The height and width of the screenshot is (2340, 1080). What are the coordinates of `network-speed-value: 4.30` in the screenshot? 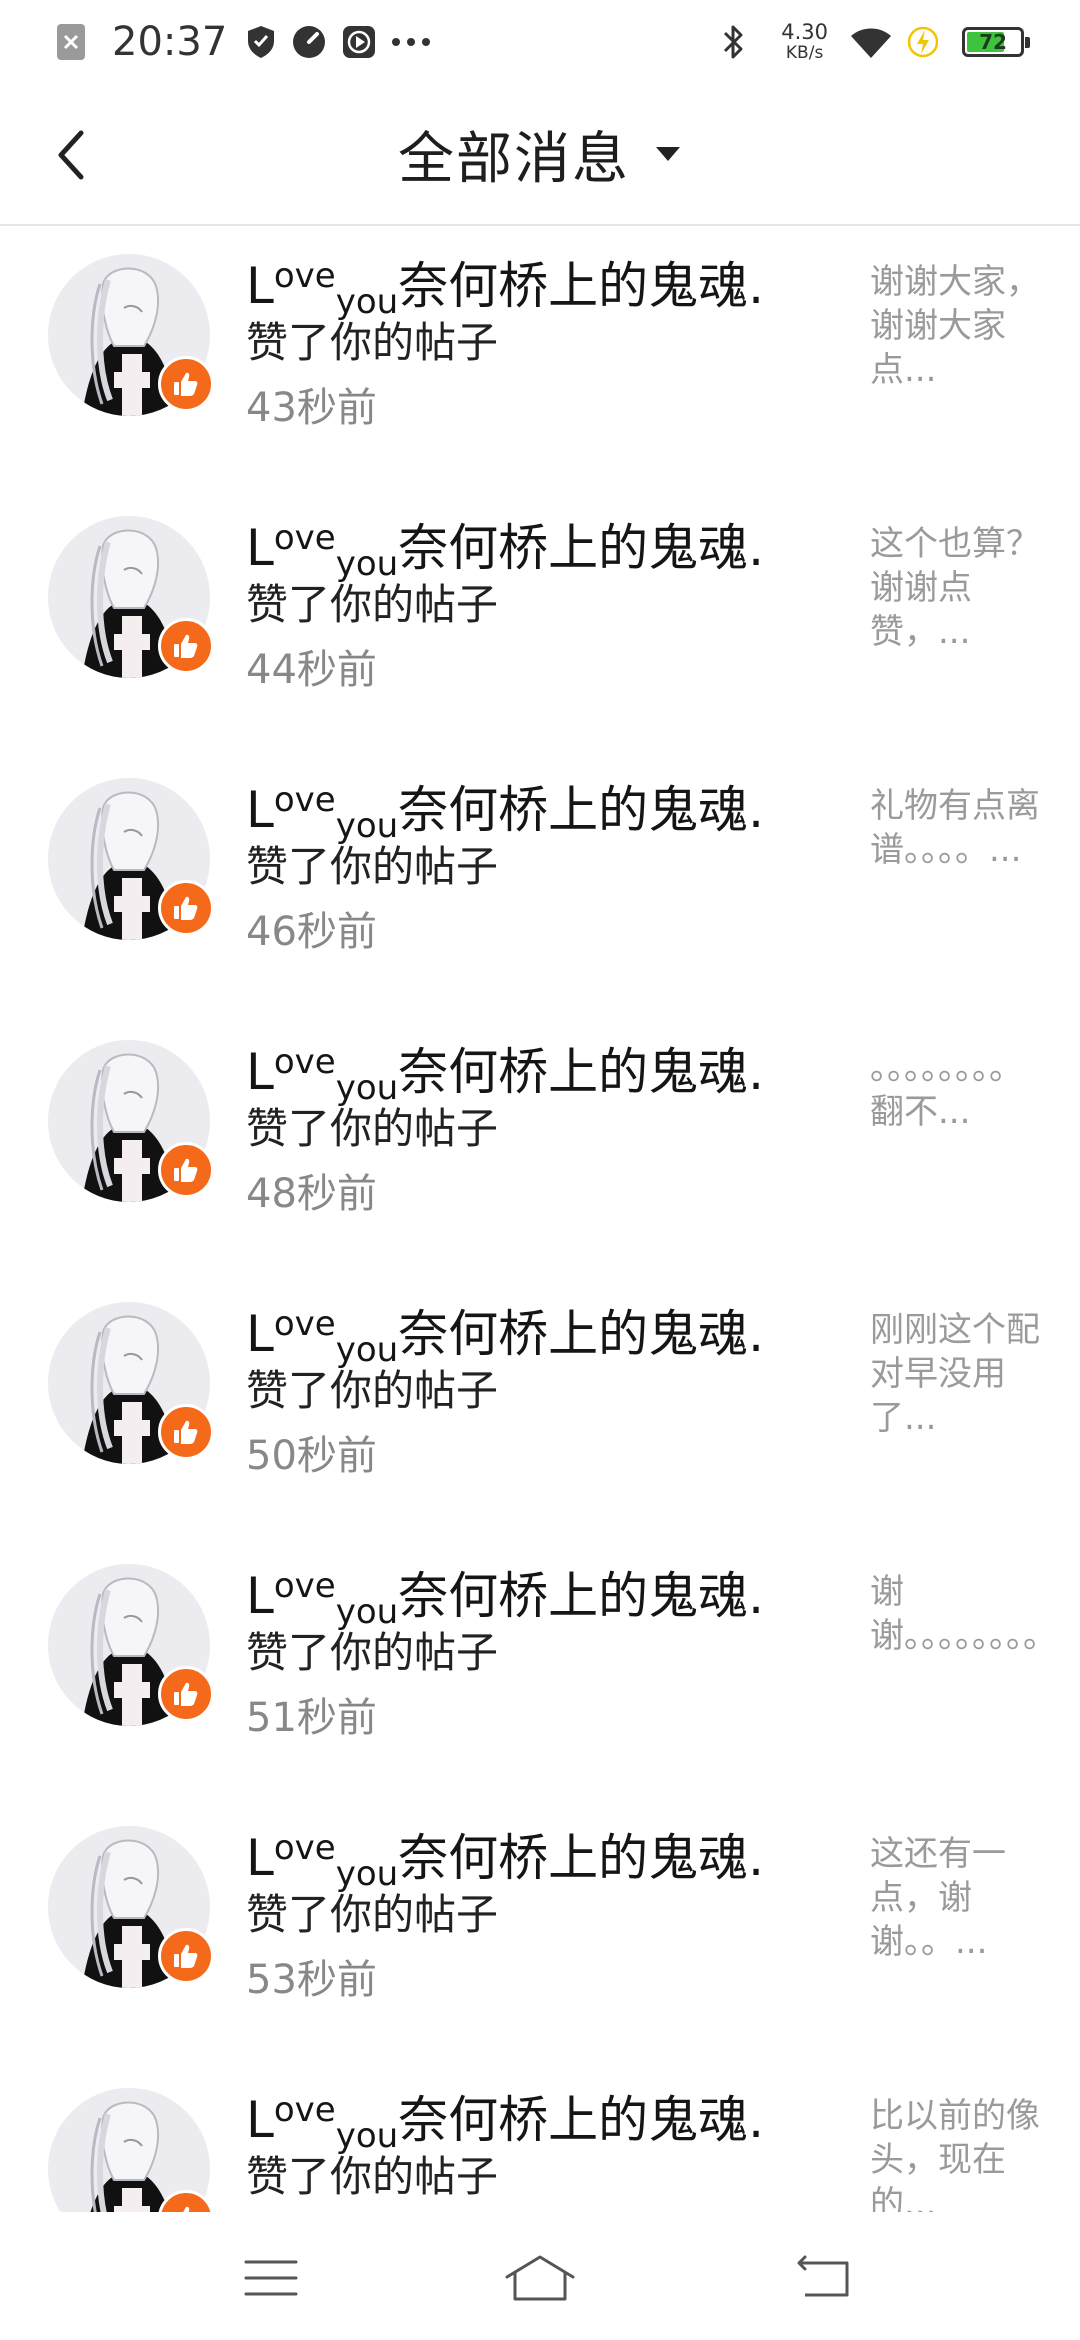 It's located at (804, 32).